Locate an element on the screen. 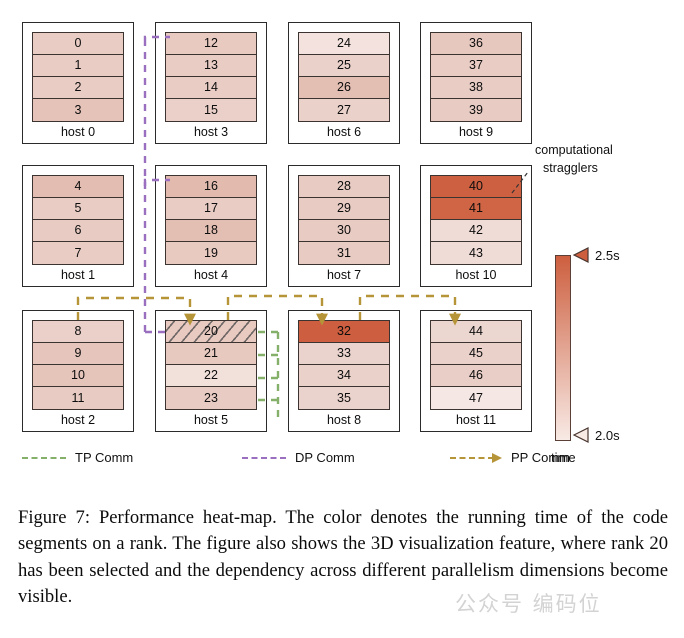  rank-label: 40 is located at coordinates (476, 186).